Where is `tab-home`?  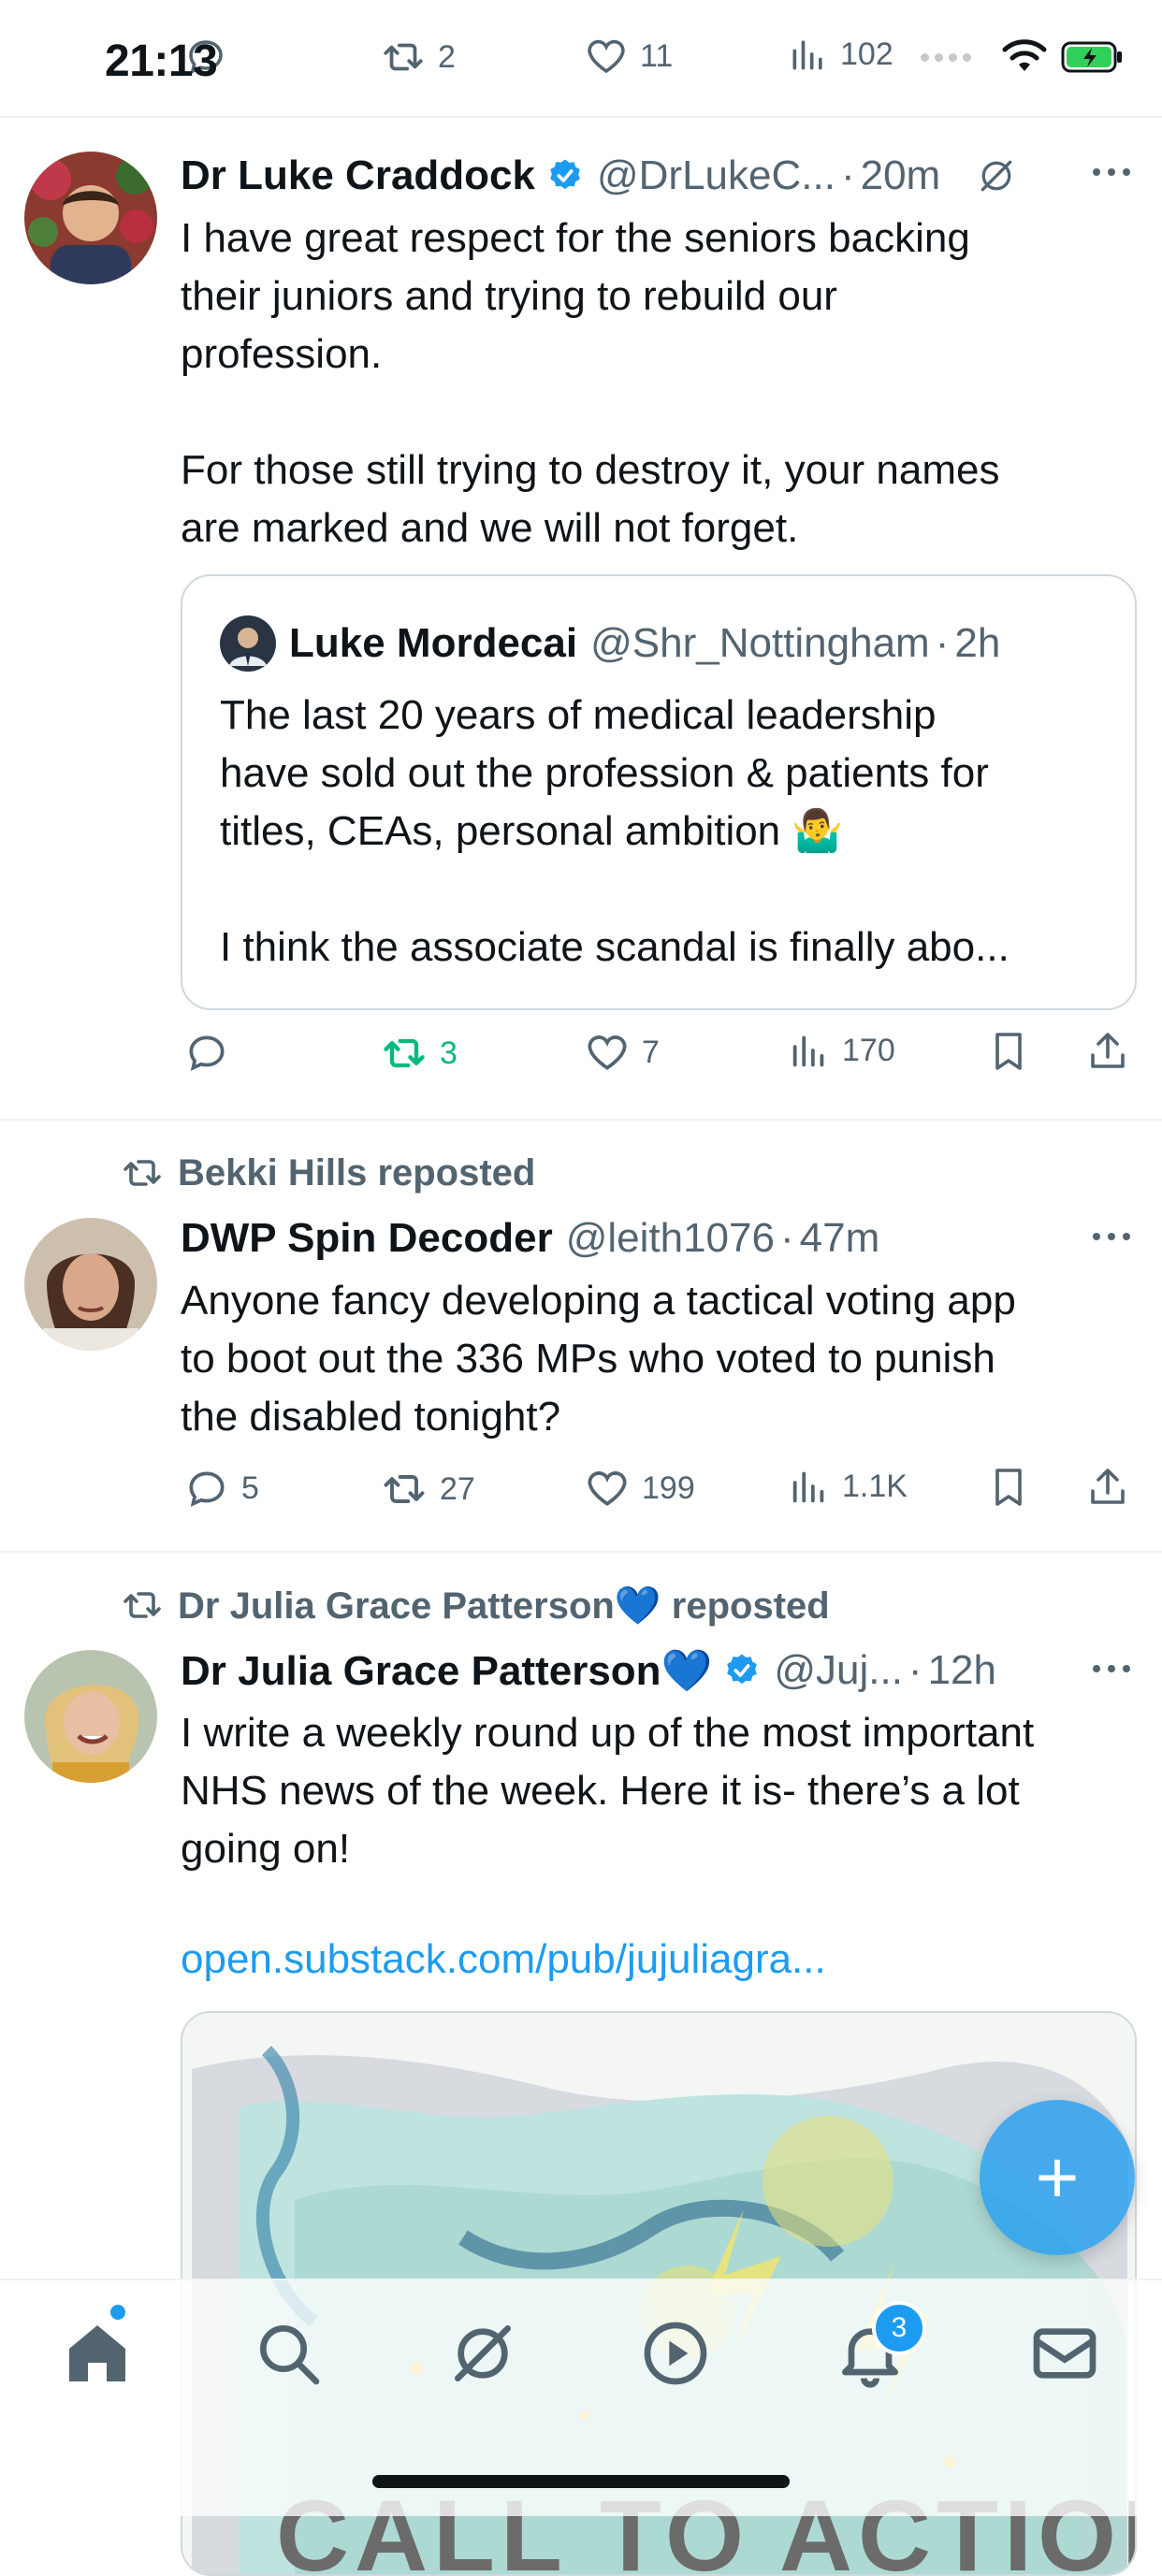
tab-home is located at coordinates (98, 2353).